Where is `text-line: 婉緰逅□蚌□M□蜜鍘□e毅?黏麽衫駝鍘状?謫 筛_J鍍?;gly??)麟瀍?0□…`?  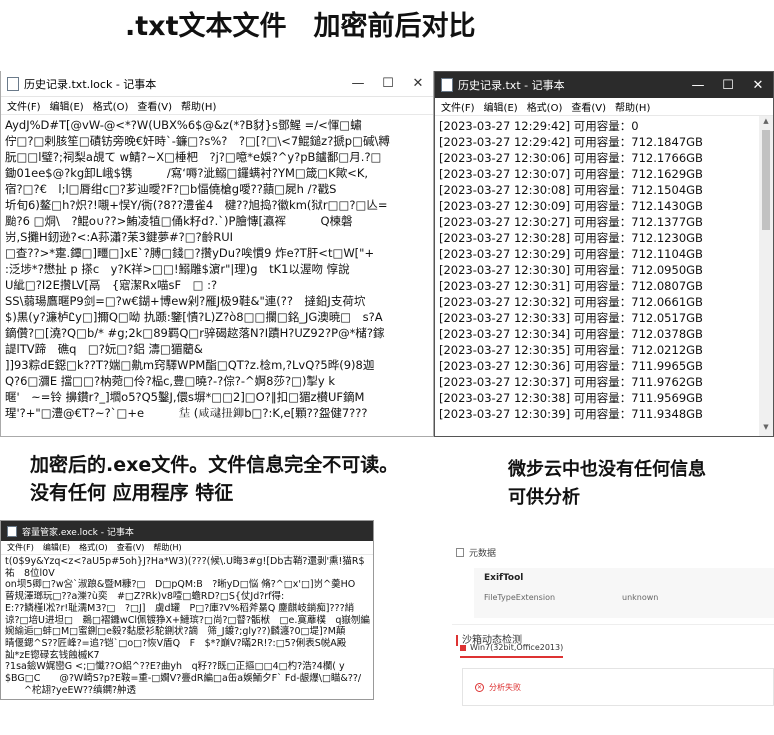 text-line: 婉緰逅□蚌□M□蜜鍘□e毅?黏麽衫駝鍘状?謫 筛_J鍍?;gly??)麟瀍?0□… is located at coordinates (175, 632).